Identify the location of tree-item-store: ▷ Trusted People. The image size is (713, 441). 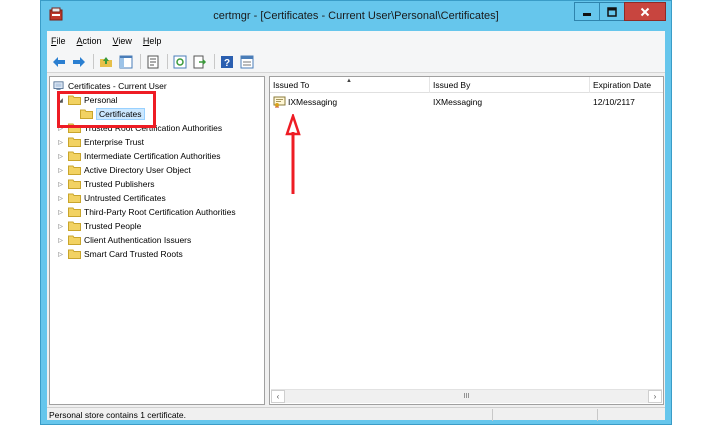
(98, 226).